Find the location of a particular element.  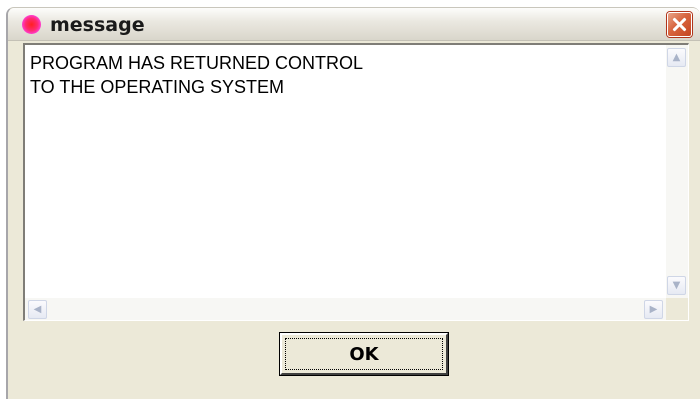

message-line-2: TO THE OPERATING SYSTEM is located at coordinates (157, 87).